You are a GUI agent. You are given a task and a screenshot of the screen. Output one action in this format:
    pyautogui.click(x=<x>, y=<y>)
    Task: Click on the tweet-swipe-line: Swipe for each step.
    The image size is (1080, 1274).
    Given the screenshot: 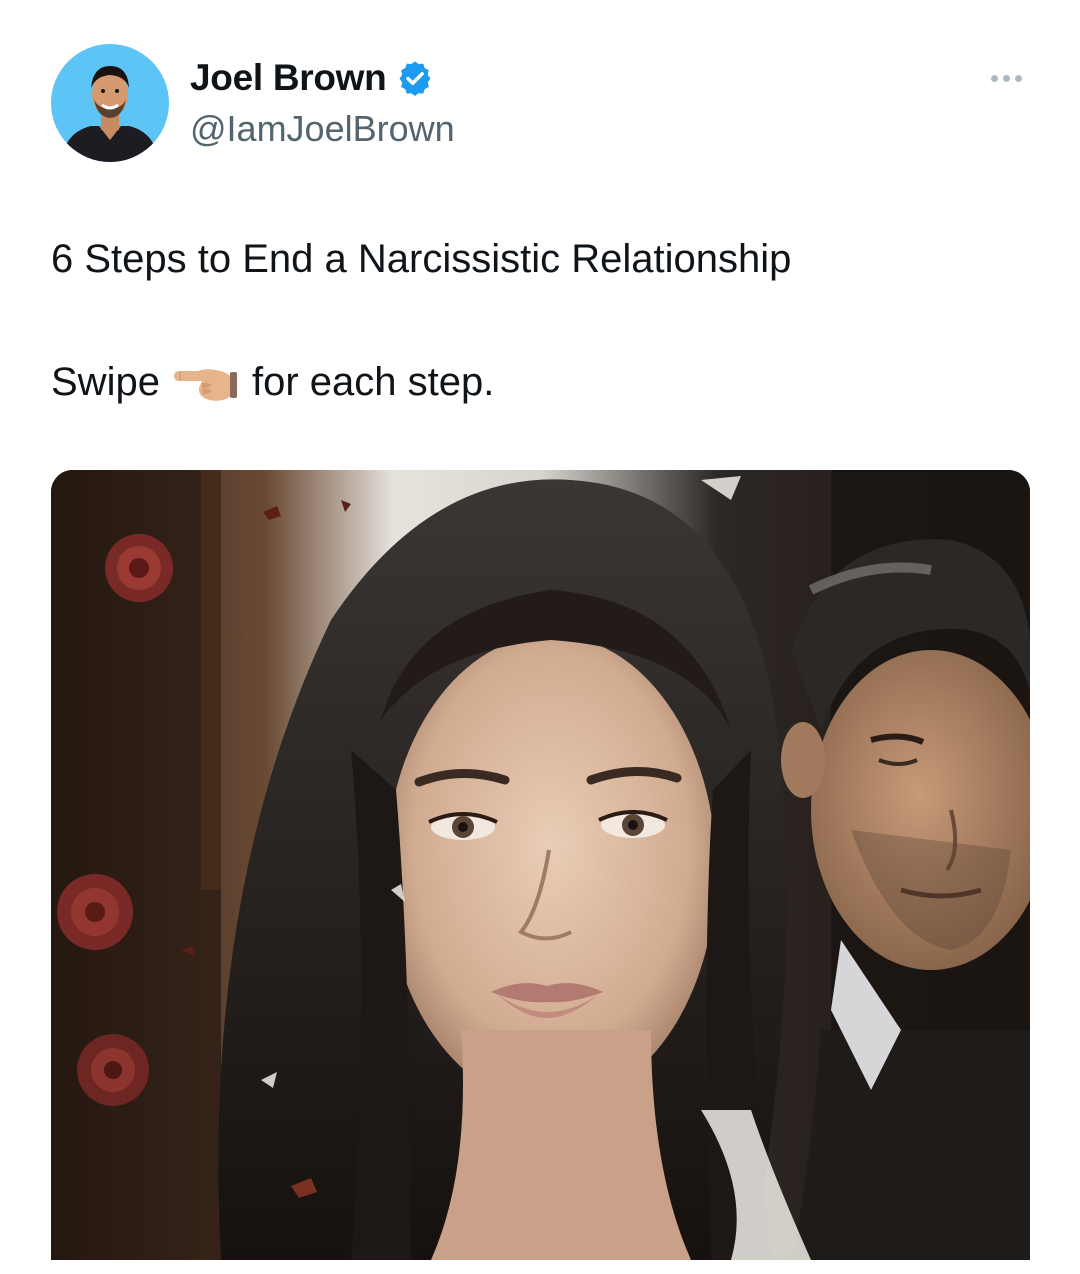 What is the action you would take?
    pyautogui.click(x=272, y=382)
    